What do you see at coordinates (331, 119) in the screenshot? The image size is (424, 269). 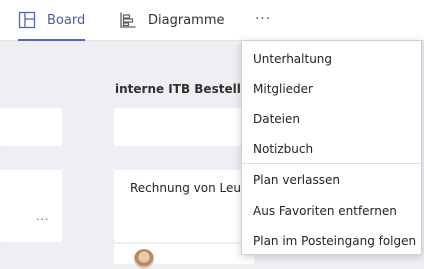 I see `menu-item-files: Dateien` at bounding box center [331, 119].